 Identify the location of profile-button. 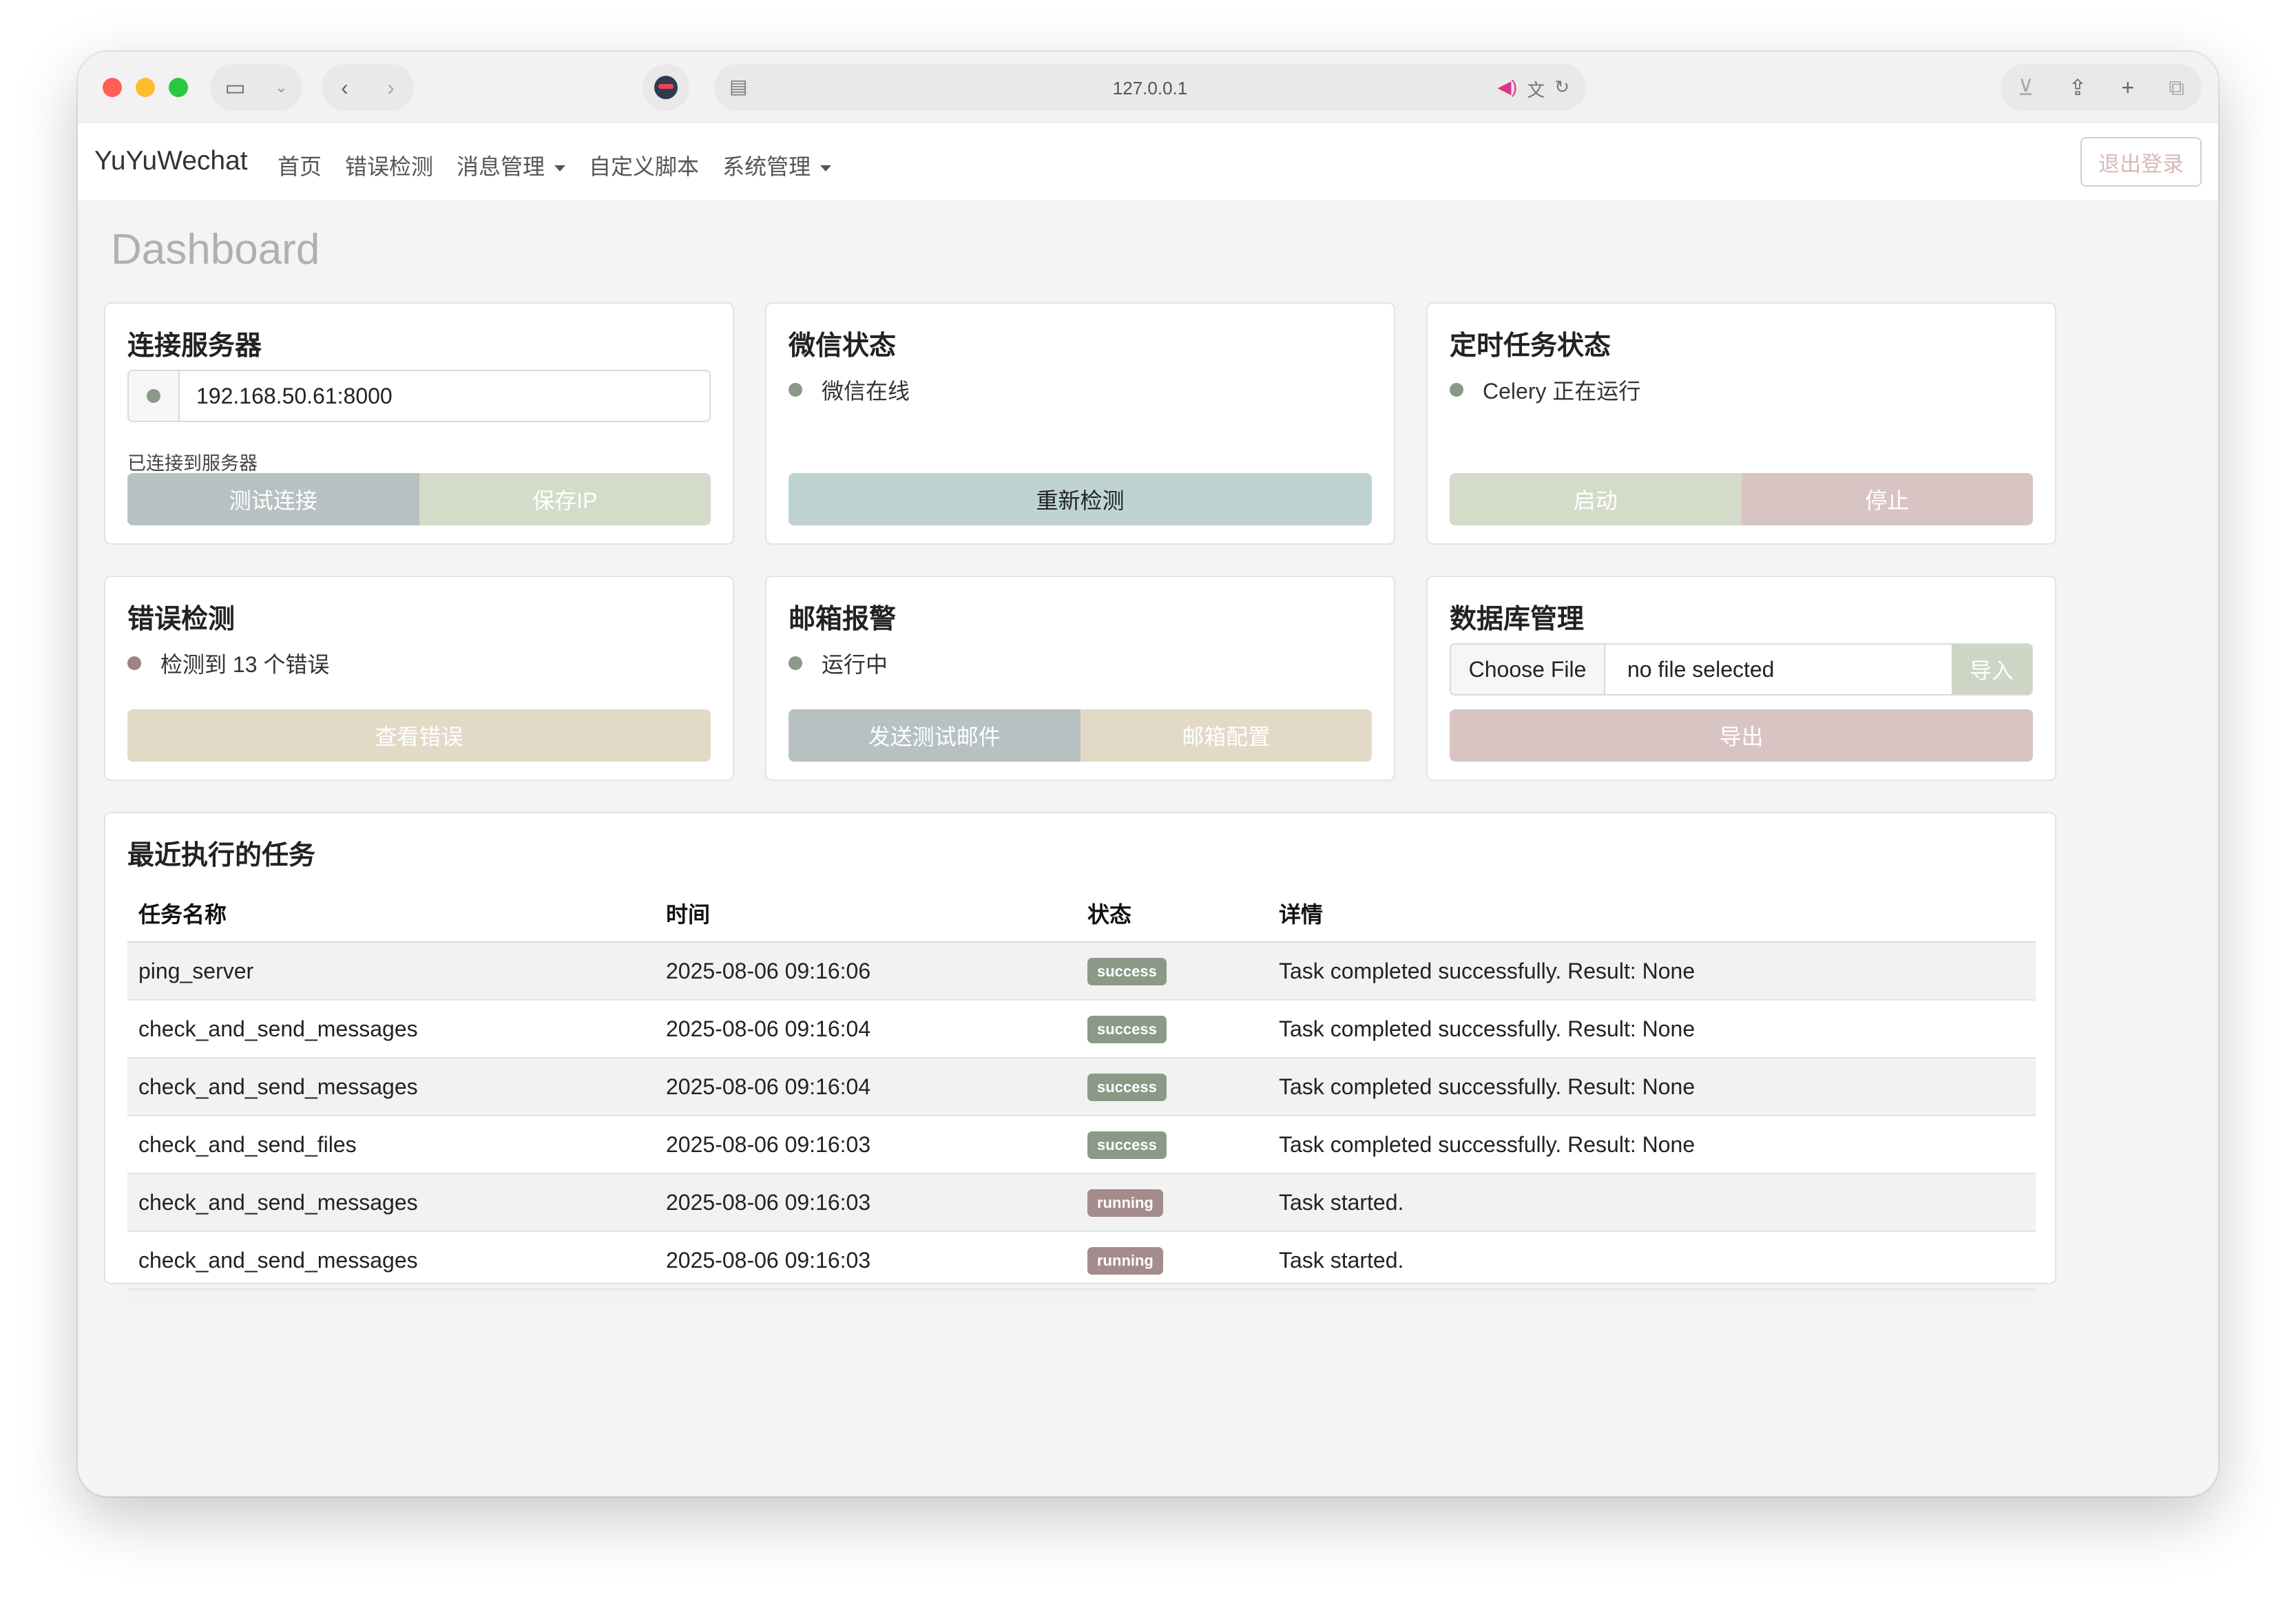
(666, 87).